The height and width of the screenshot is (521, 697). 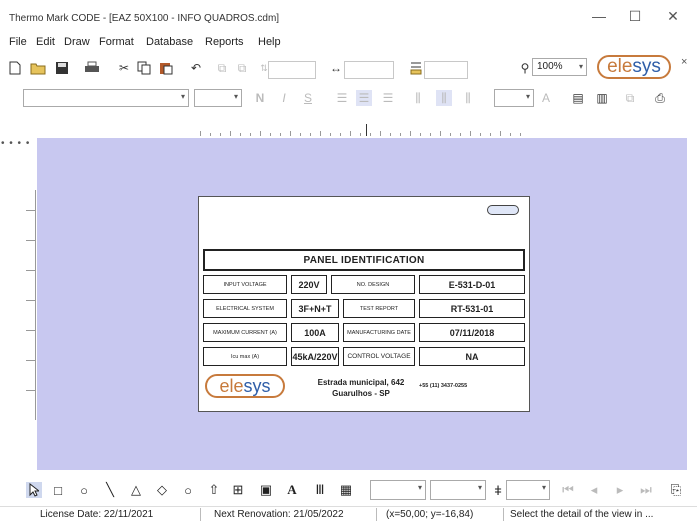 I want to click on italic-icon: I, so click(x=284, y=98).